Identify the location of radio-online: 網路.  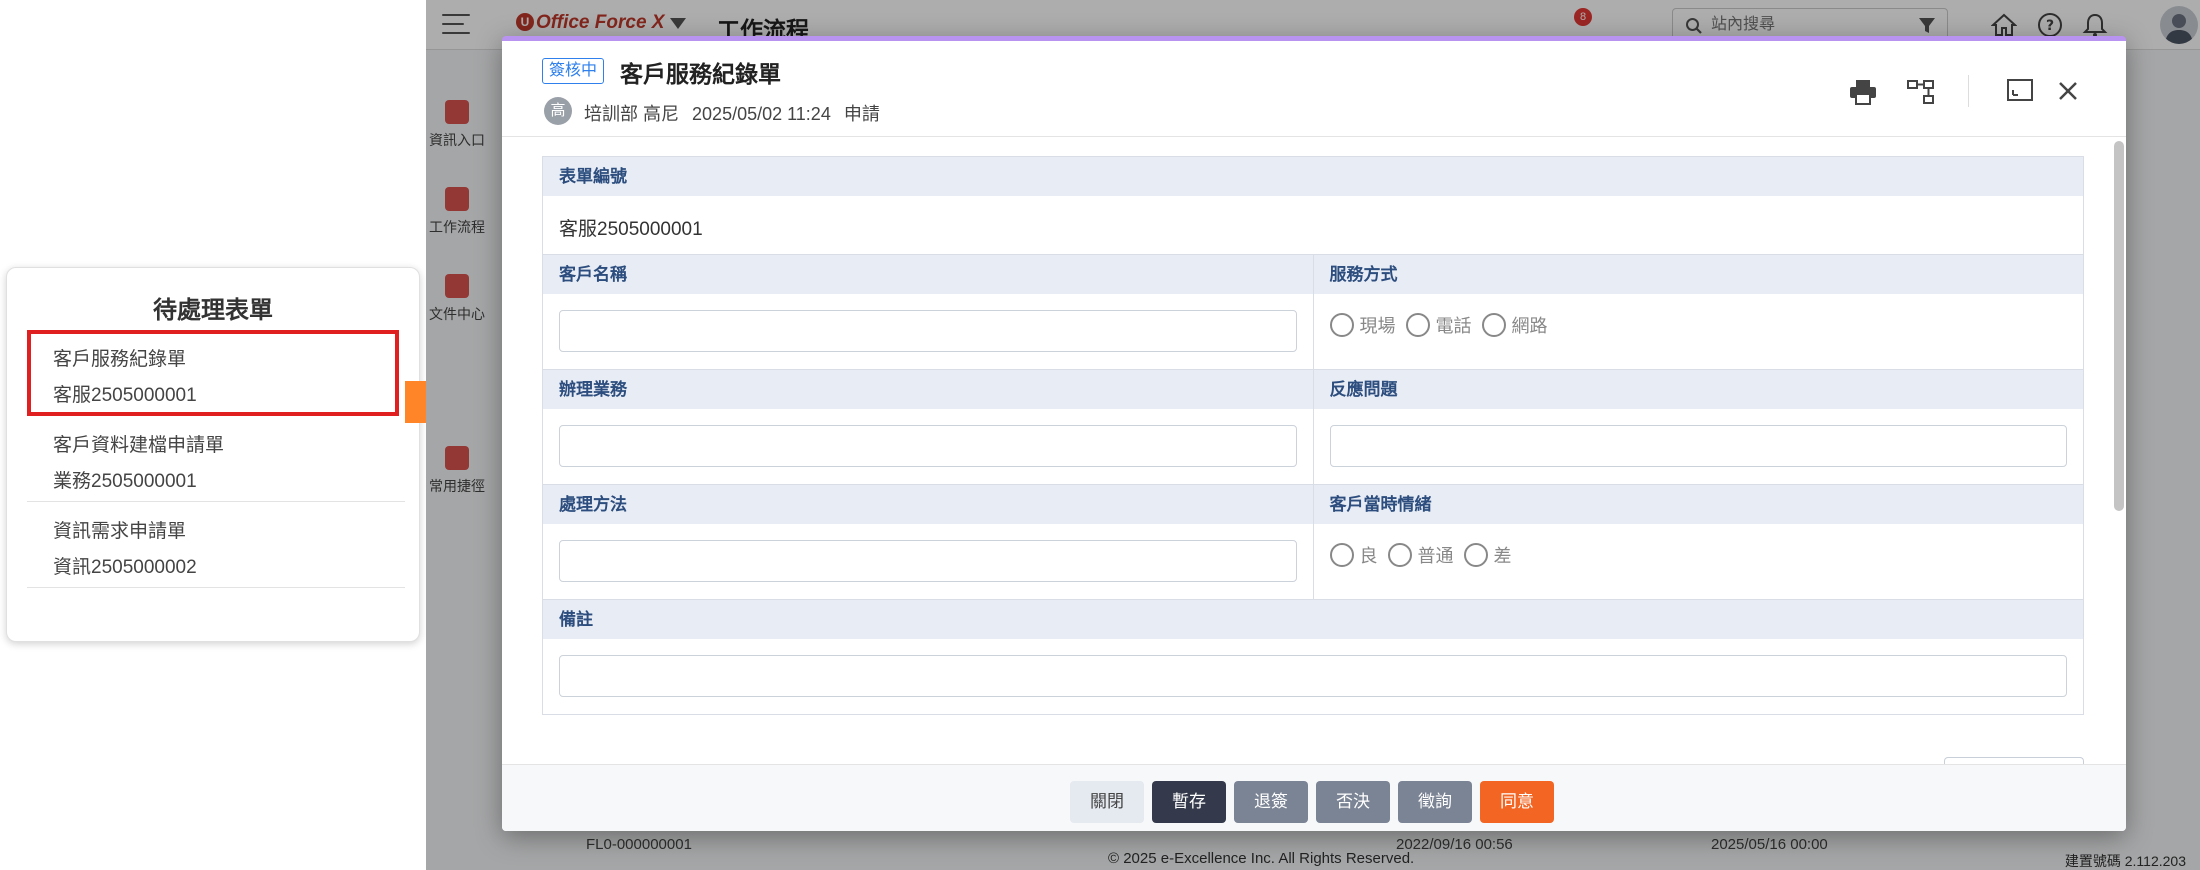
(1514, 325).